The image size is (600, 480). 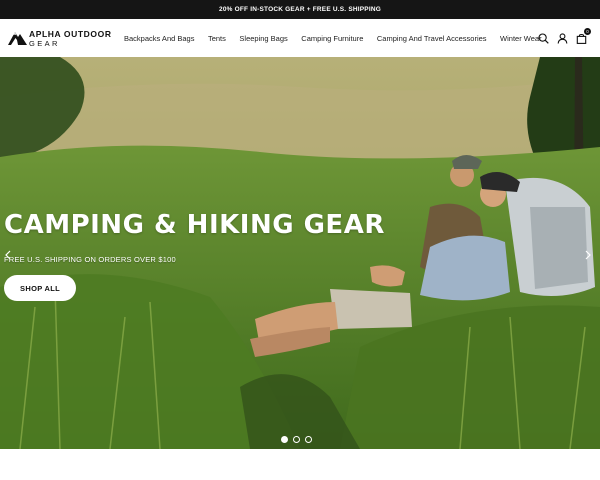 I want to click on nav-item-sleeping-bags: Sleeping Bags, so click(x=263, y=38).